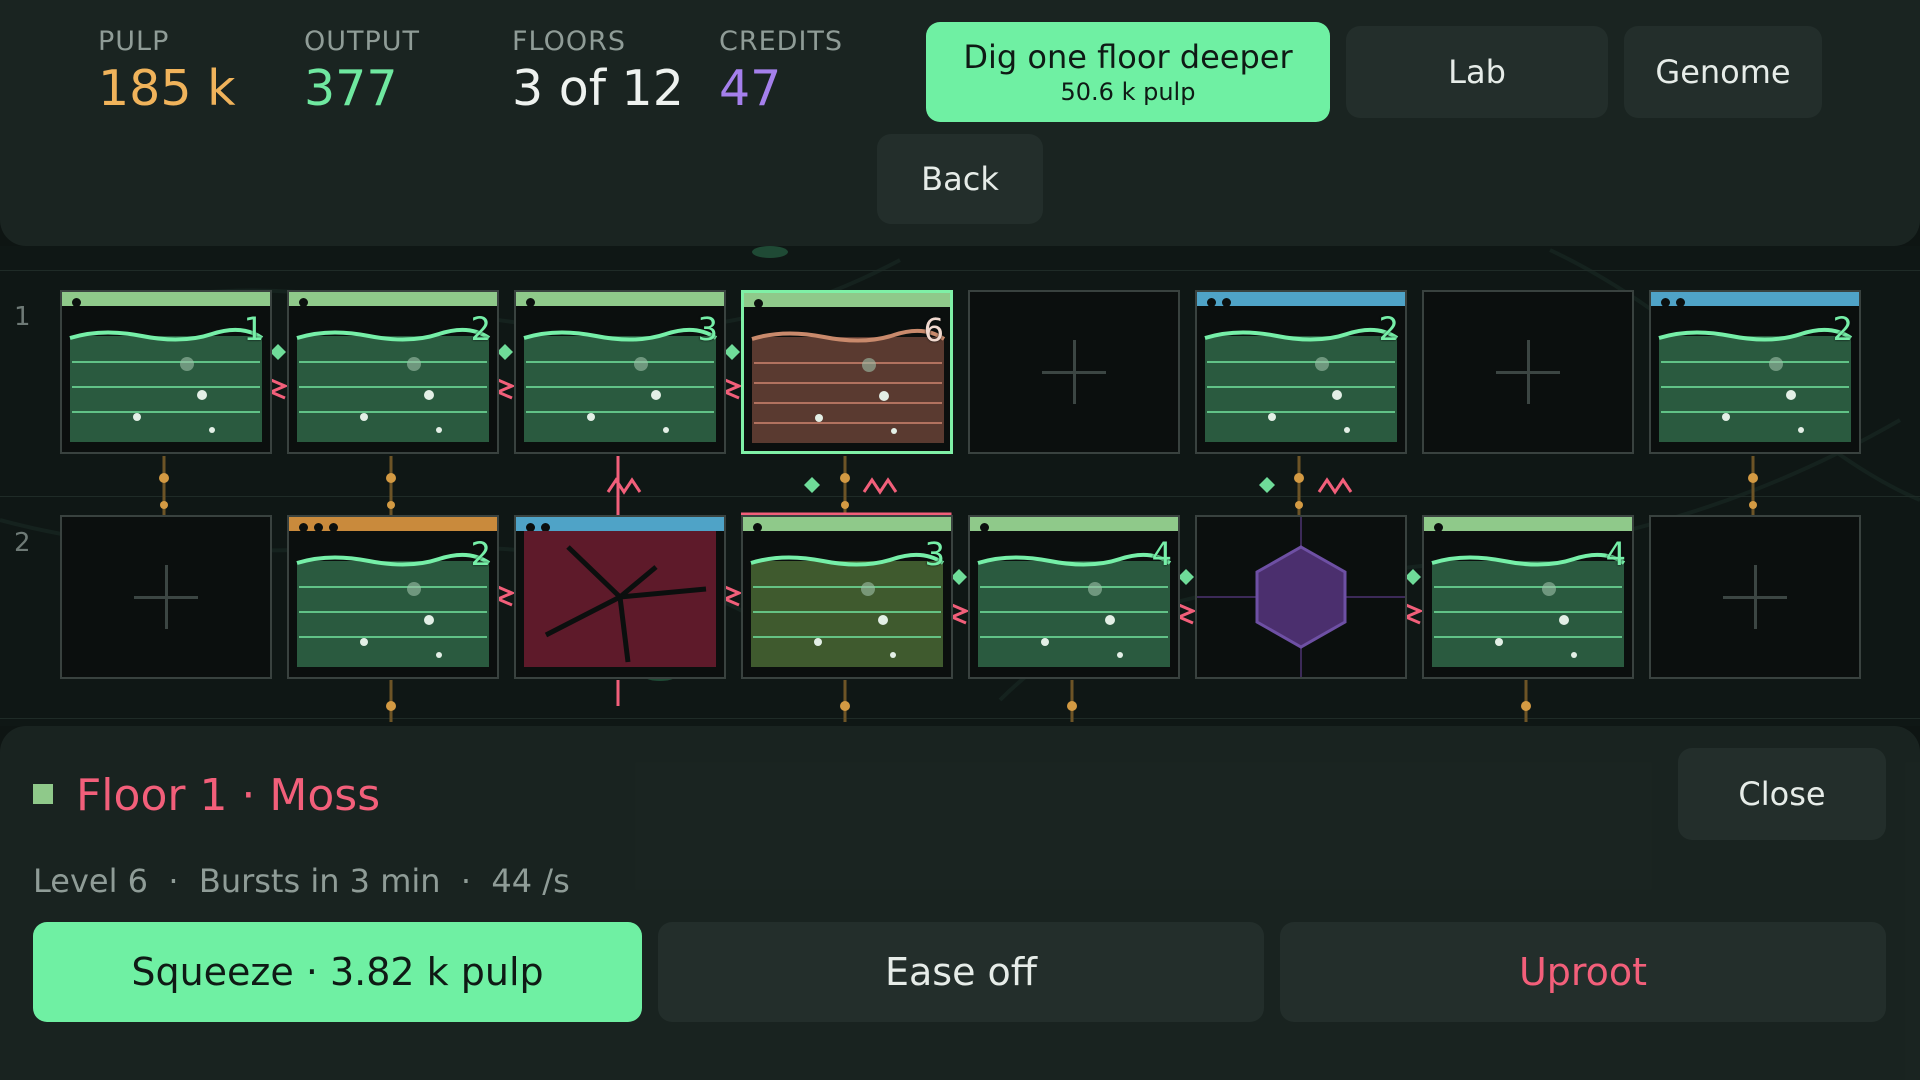 This screenshot has width=1920, height=1080. I want to click on credits-value: 47, so click(750, 88).